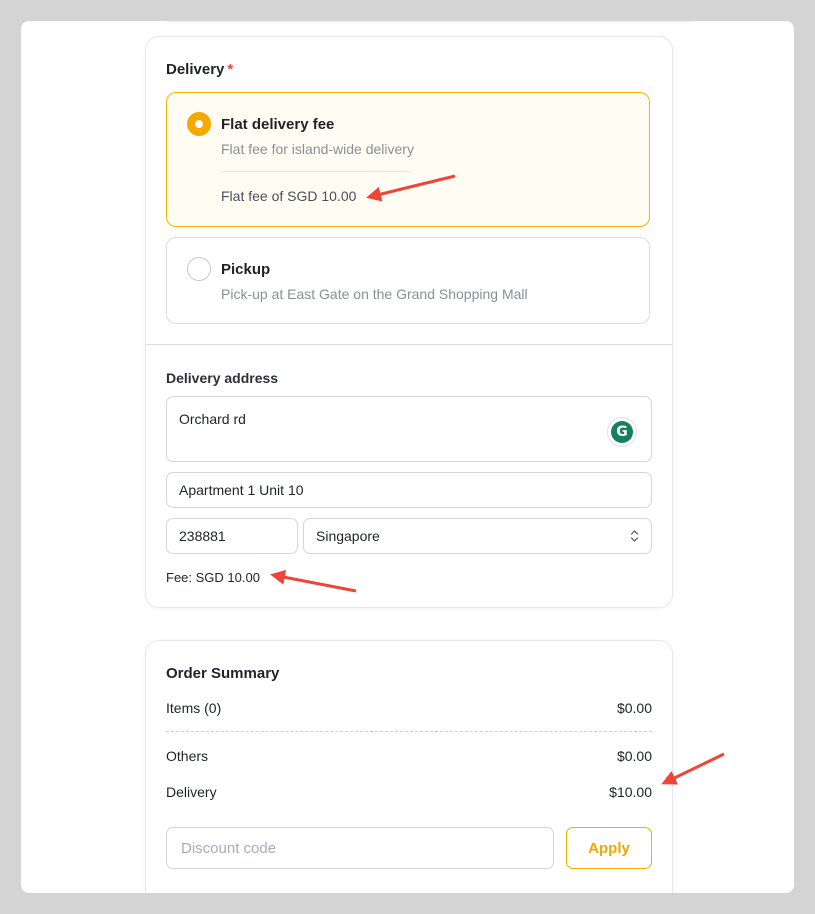 The width and height of the screenshot is (815, 914). I want to click on address-line1-textarea: Orchard rd G, so click(409, 429).